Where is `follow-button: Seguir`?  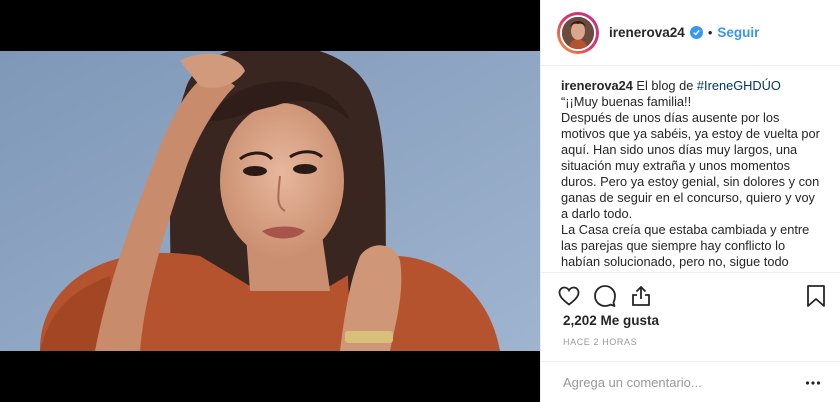 follow-button: Seguir is located at coordinates (738, 32).